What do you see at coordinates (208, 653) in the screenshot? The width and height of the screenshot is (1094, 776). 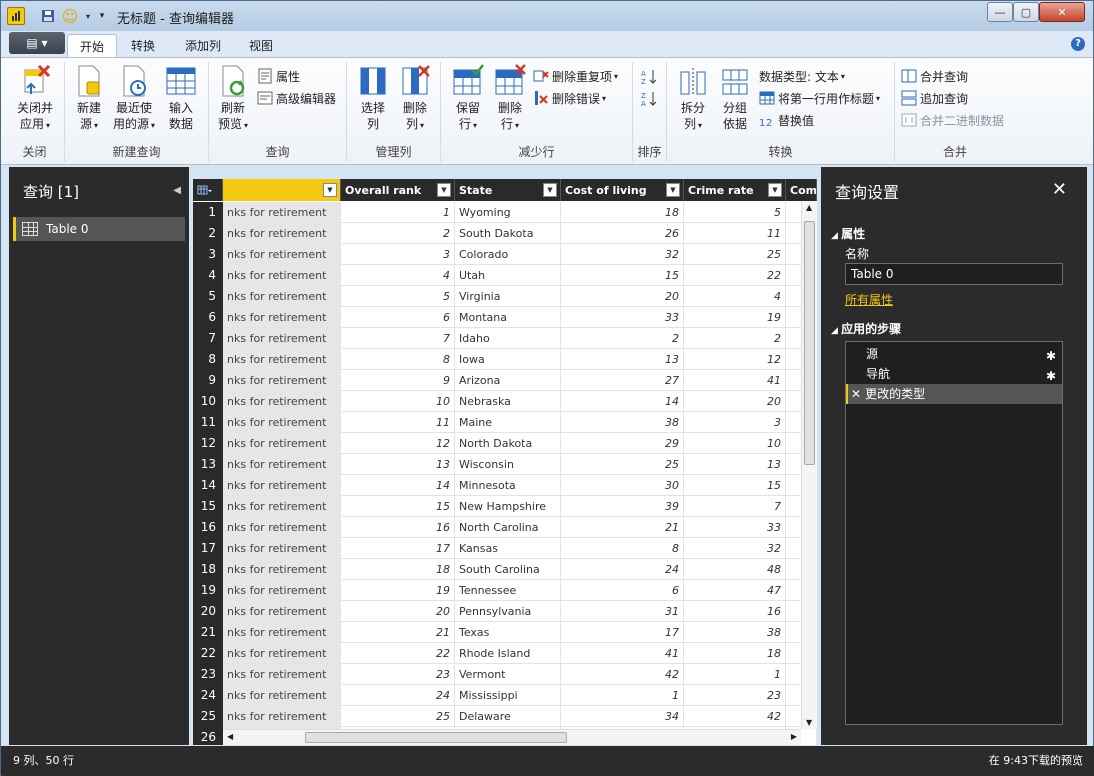 I see `row-number: 22` at bounding box center [208, 653].